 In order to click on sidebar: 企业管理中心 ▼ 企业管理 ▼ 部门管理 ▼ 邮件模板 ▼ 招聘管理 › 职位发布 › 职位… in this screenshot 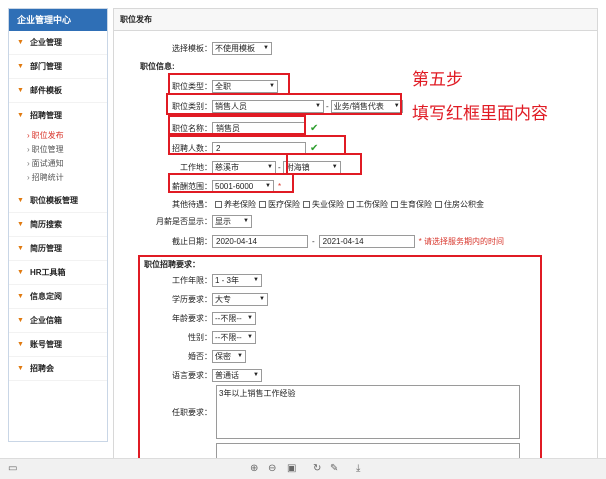, I will do `click(58, 225)`.